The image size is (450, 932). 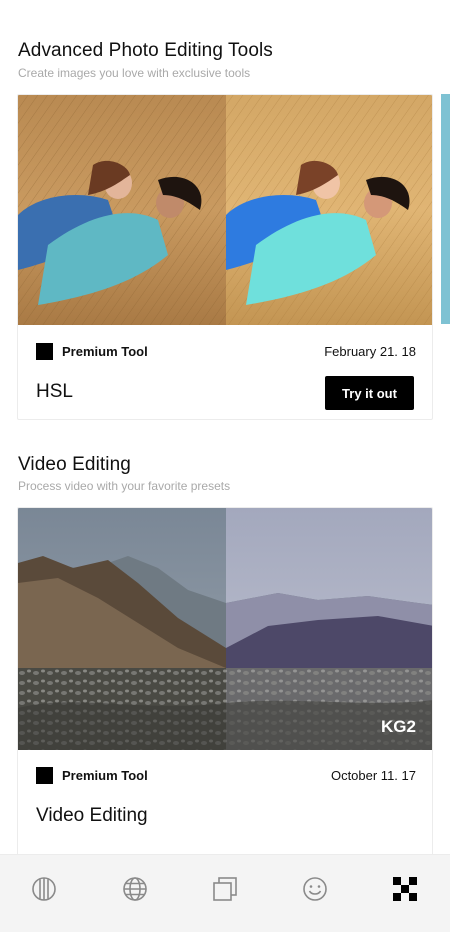 I want to click on smiley-icon, so click(x=315, y=889).